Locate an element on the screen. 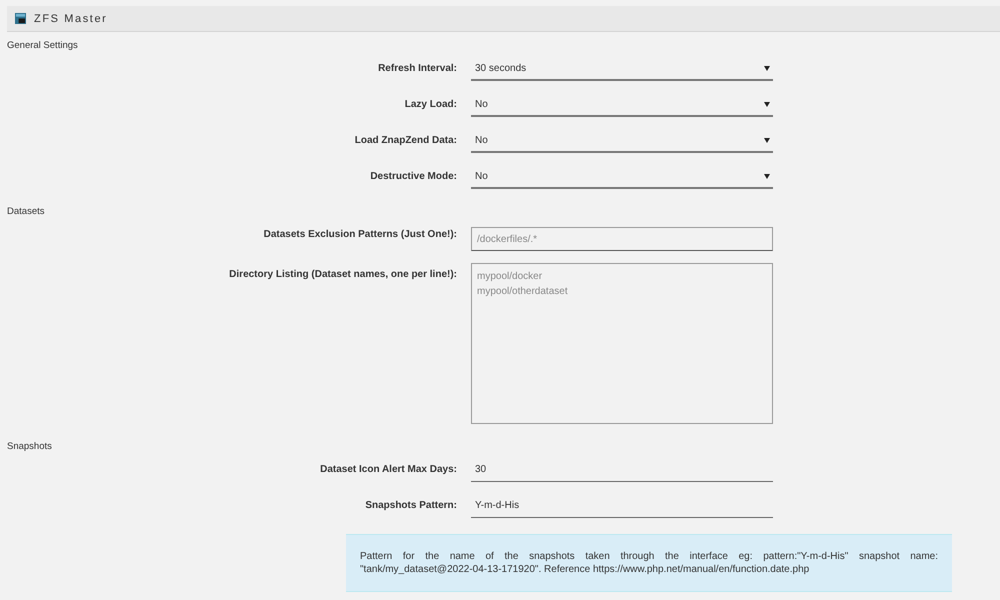 The image size is (1000, 600). dropdown: 30 seconds is located at coordinates (622, 69).